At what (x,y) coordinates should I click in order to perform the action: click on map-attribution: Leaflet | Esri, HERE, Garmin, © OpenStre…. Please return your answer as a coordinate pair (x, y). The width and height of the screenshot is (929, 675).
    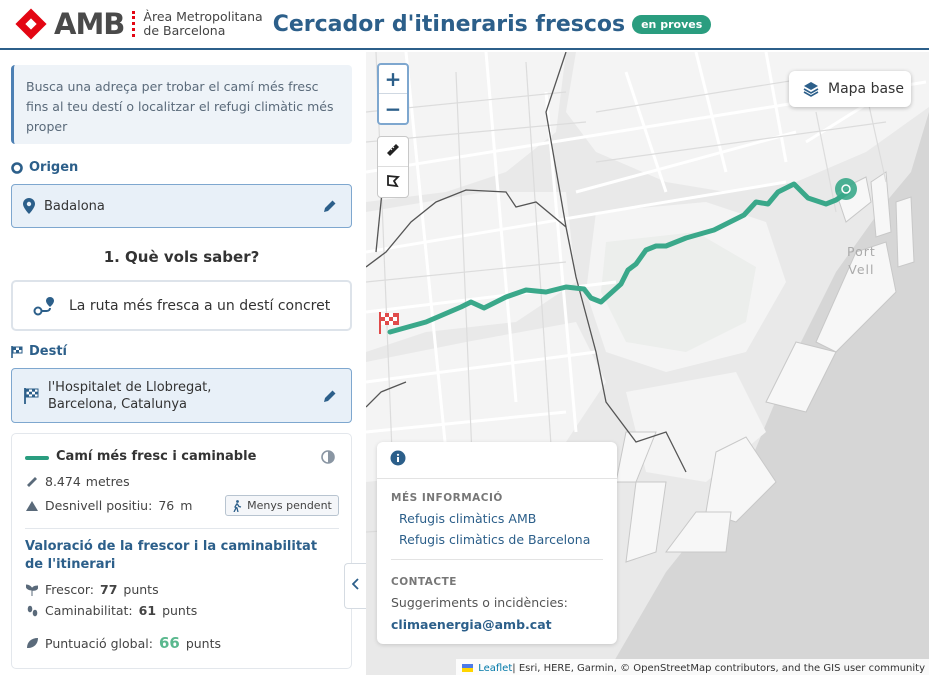
    Looking at the image, I should click on (692, 667).